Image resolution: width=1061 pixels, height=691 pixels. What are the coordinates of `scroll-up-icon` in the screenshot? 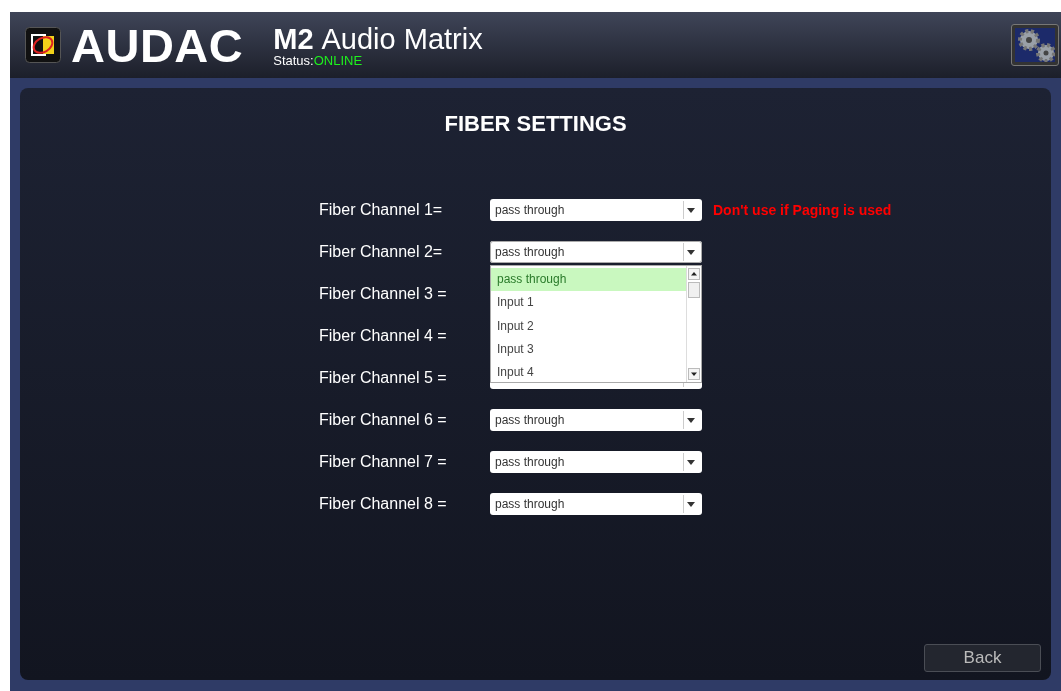 It's located at (694, 274).